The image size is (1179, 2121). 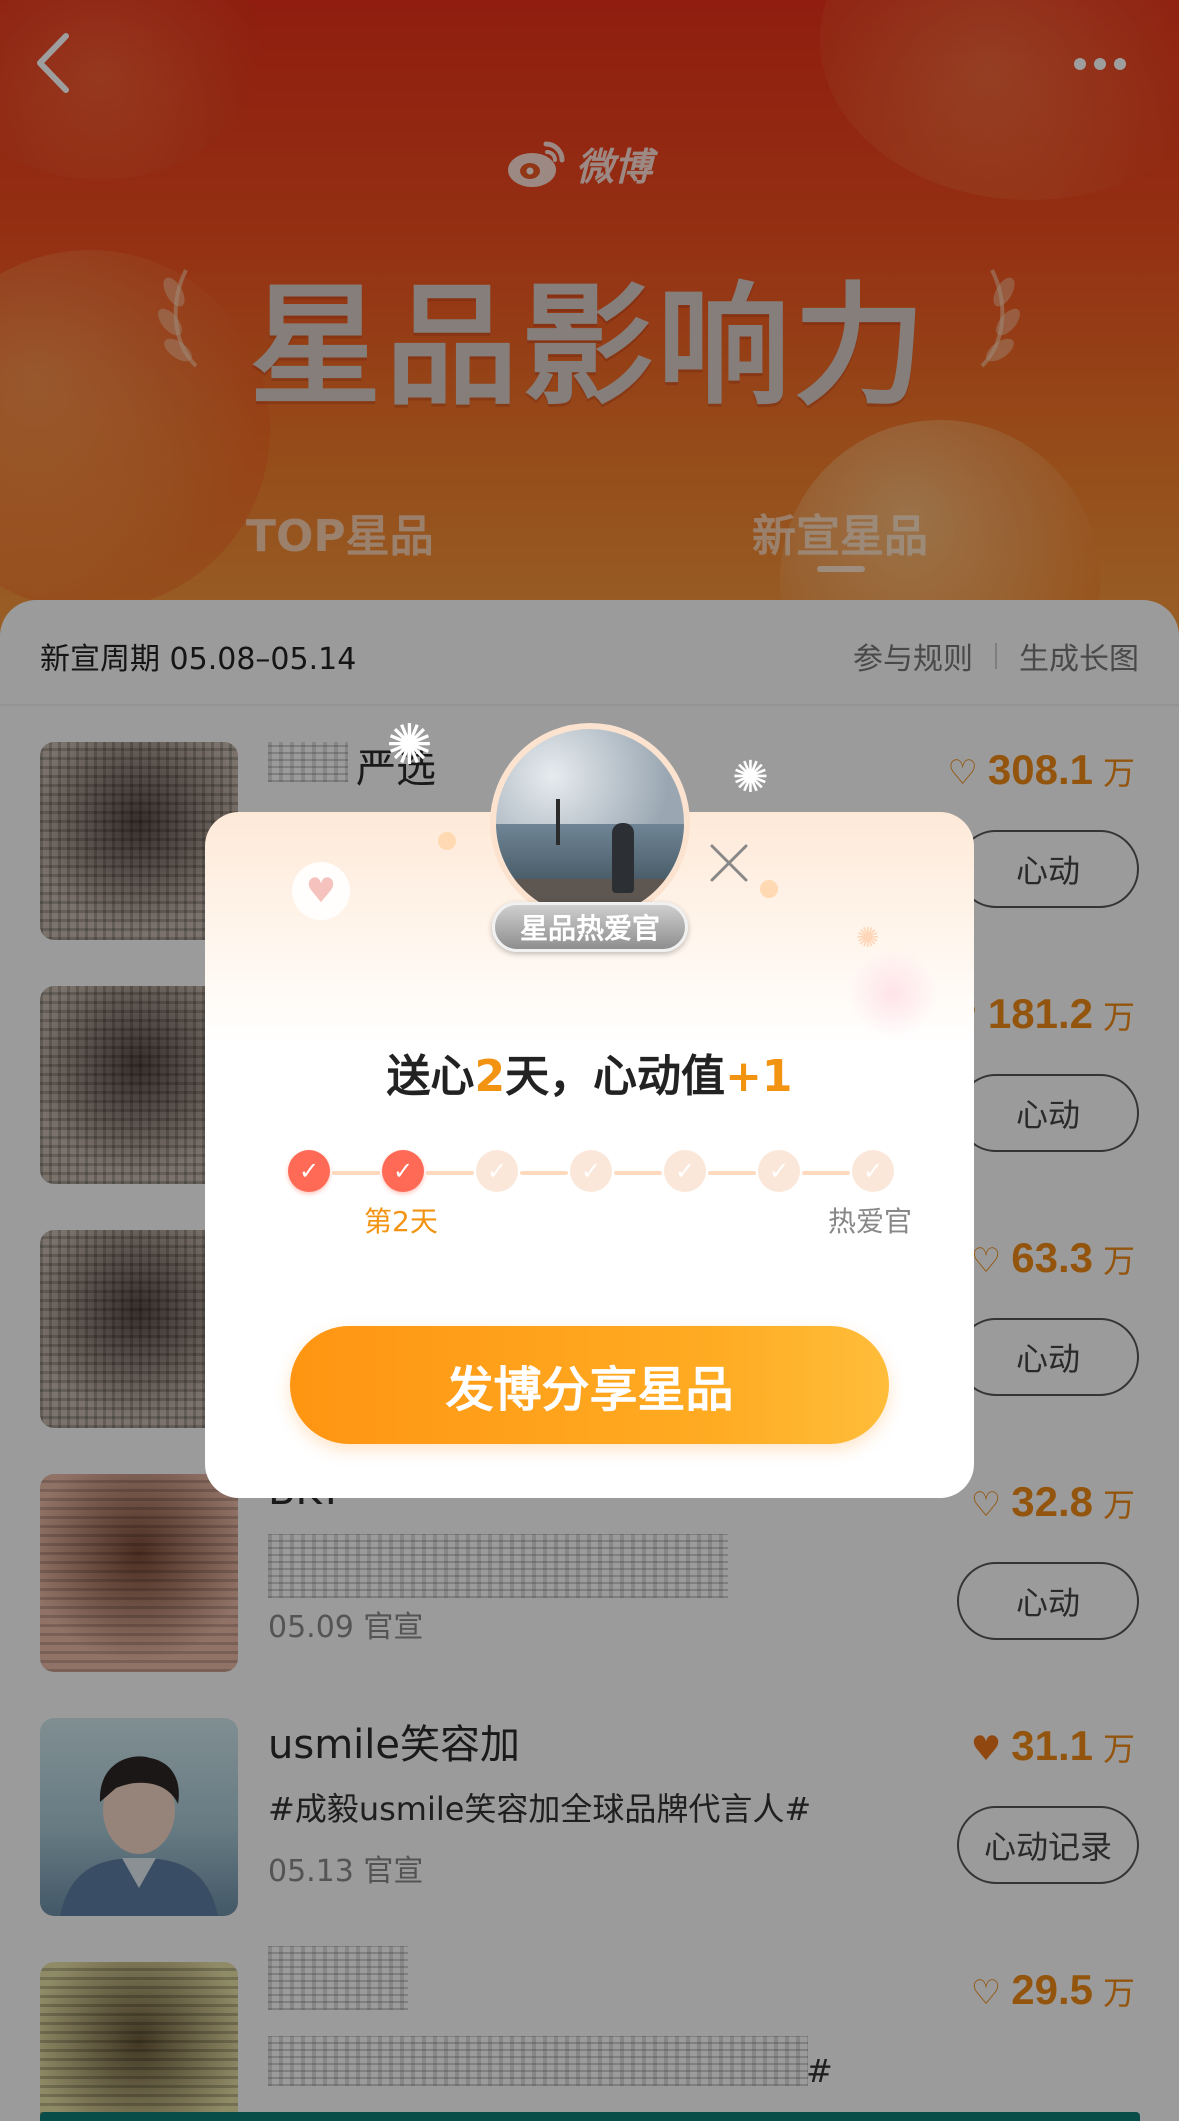 I want to click on modal-title: 送心2天，心动值+1, so click(x=589, y=1076).